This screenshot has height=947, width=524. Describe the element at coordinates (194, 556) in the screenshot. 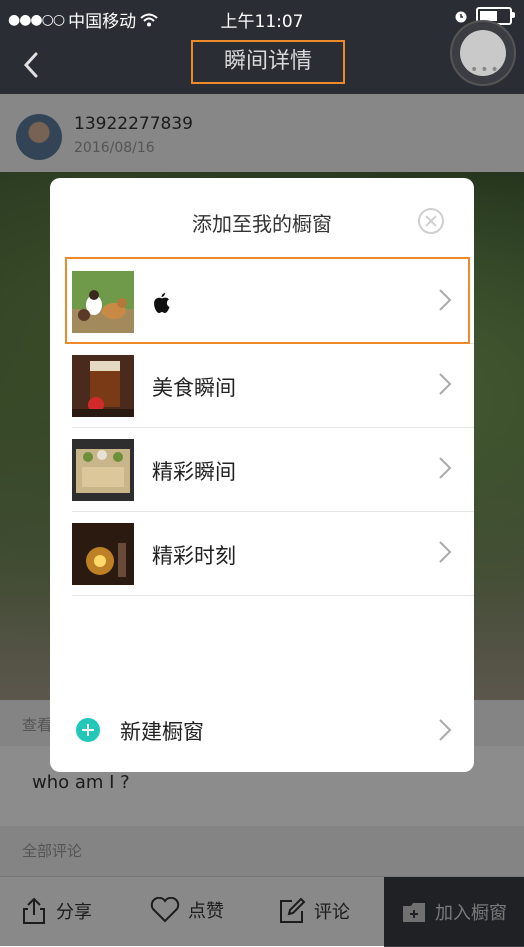

I see `showcase-item-label: 精彩时刻` at that location.